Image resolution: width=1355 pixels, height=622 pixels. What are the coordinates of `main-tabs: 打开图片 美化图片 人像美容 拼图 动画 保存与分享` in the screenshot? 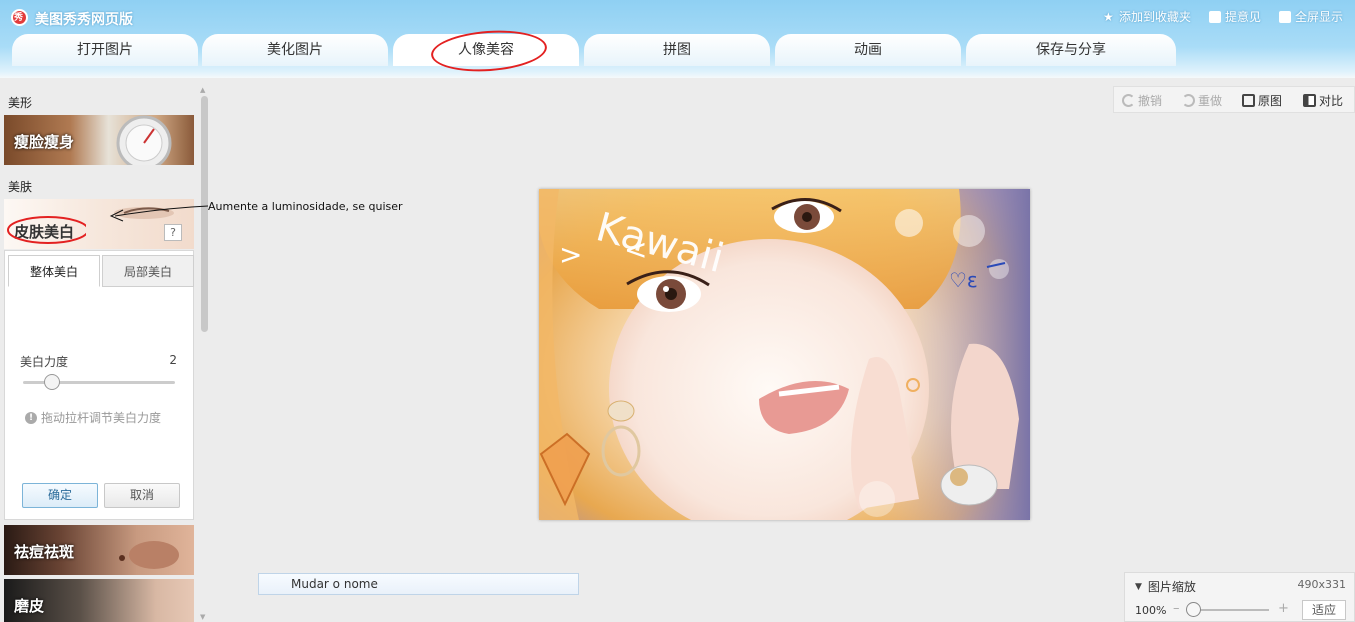 It's located at (677, 51).